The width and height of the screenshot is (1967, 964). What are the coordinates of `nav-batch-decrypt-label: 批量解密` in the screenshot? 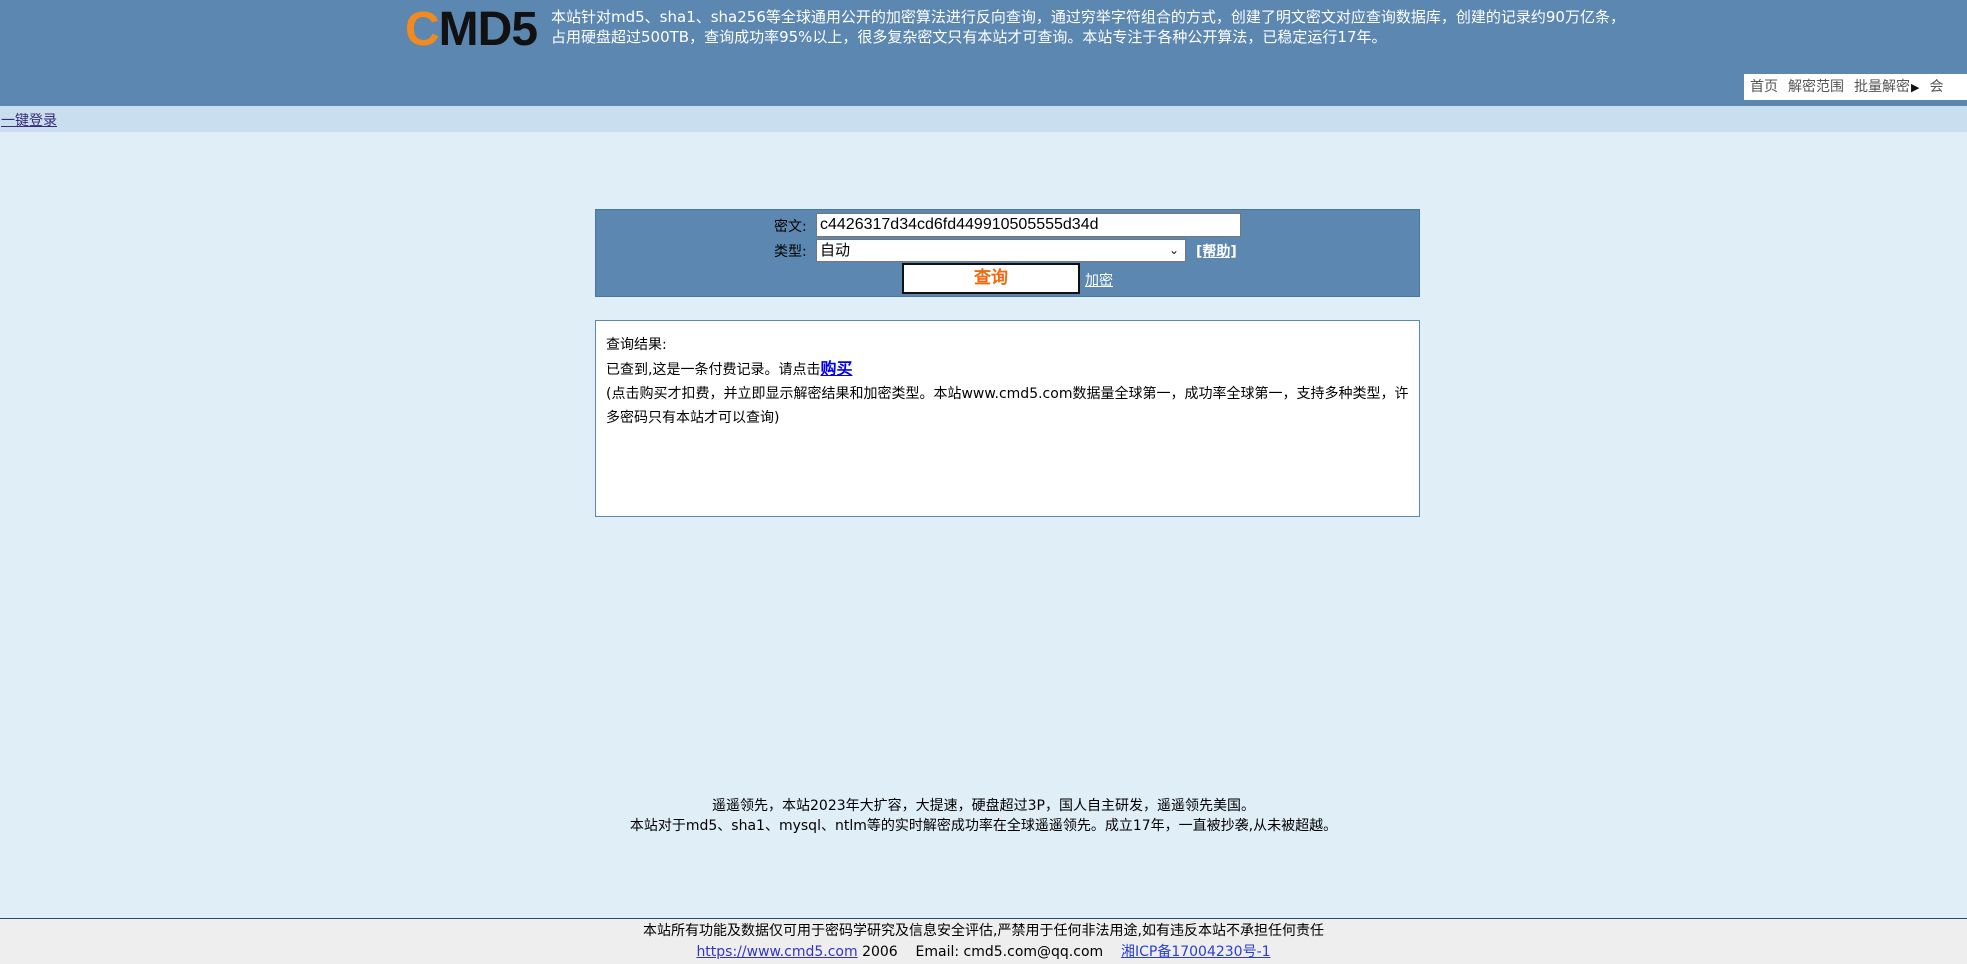 It's located at (1882, 87).